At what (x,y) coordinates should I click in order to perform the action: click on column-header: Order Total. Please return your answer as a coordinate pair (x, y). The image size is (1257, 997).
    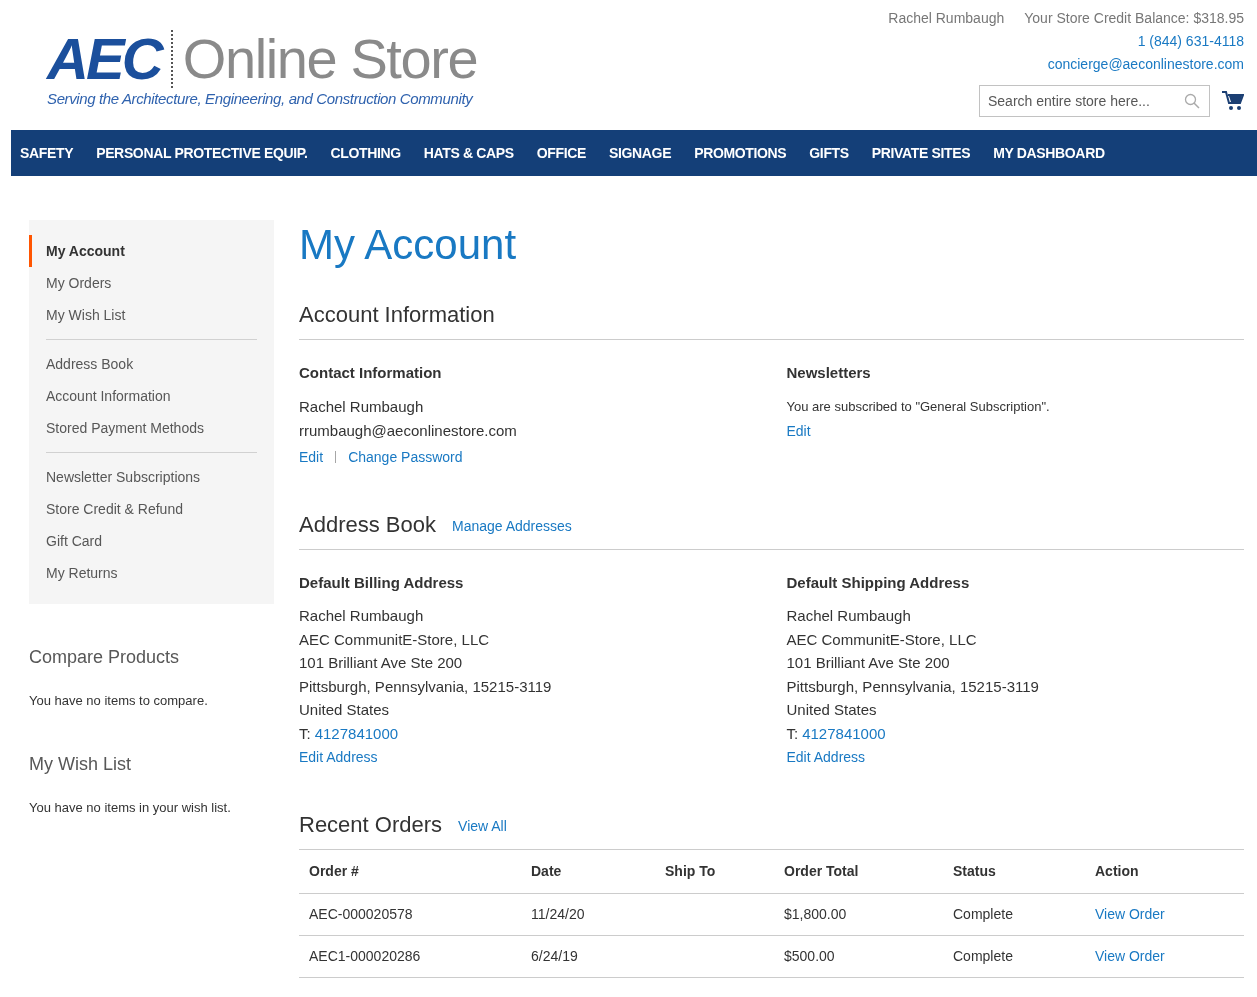
    Looking at the image, I should click on (822, 871).